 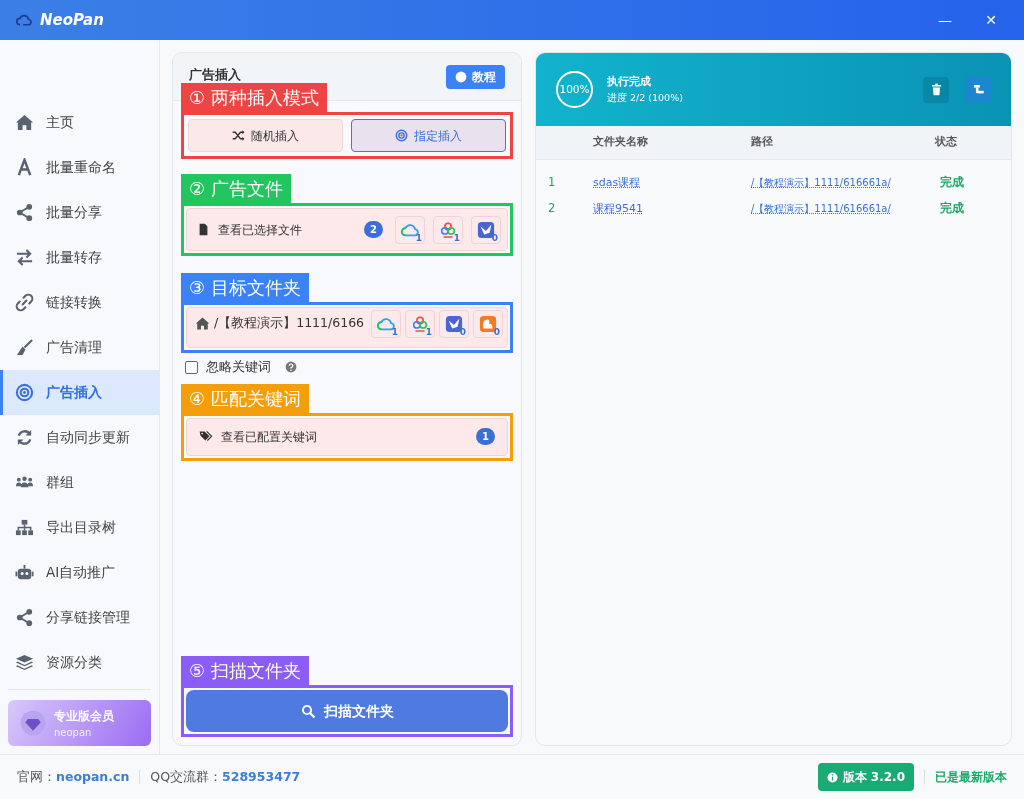 I want to click on delete-button, so click(x=936, y=89).